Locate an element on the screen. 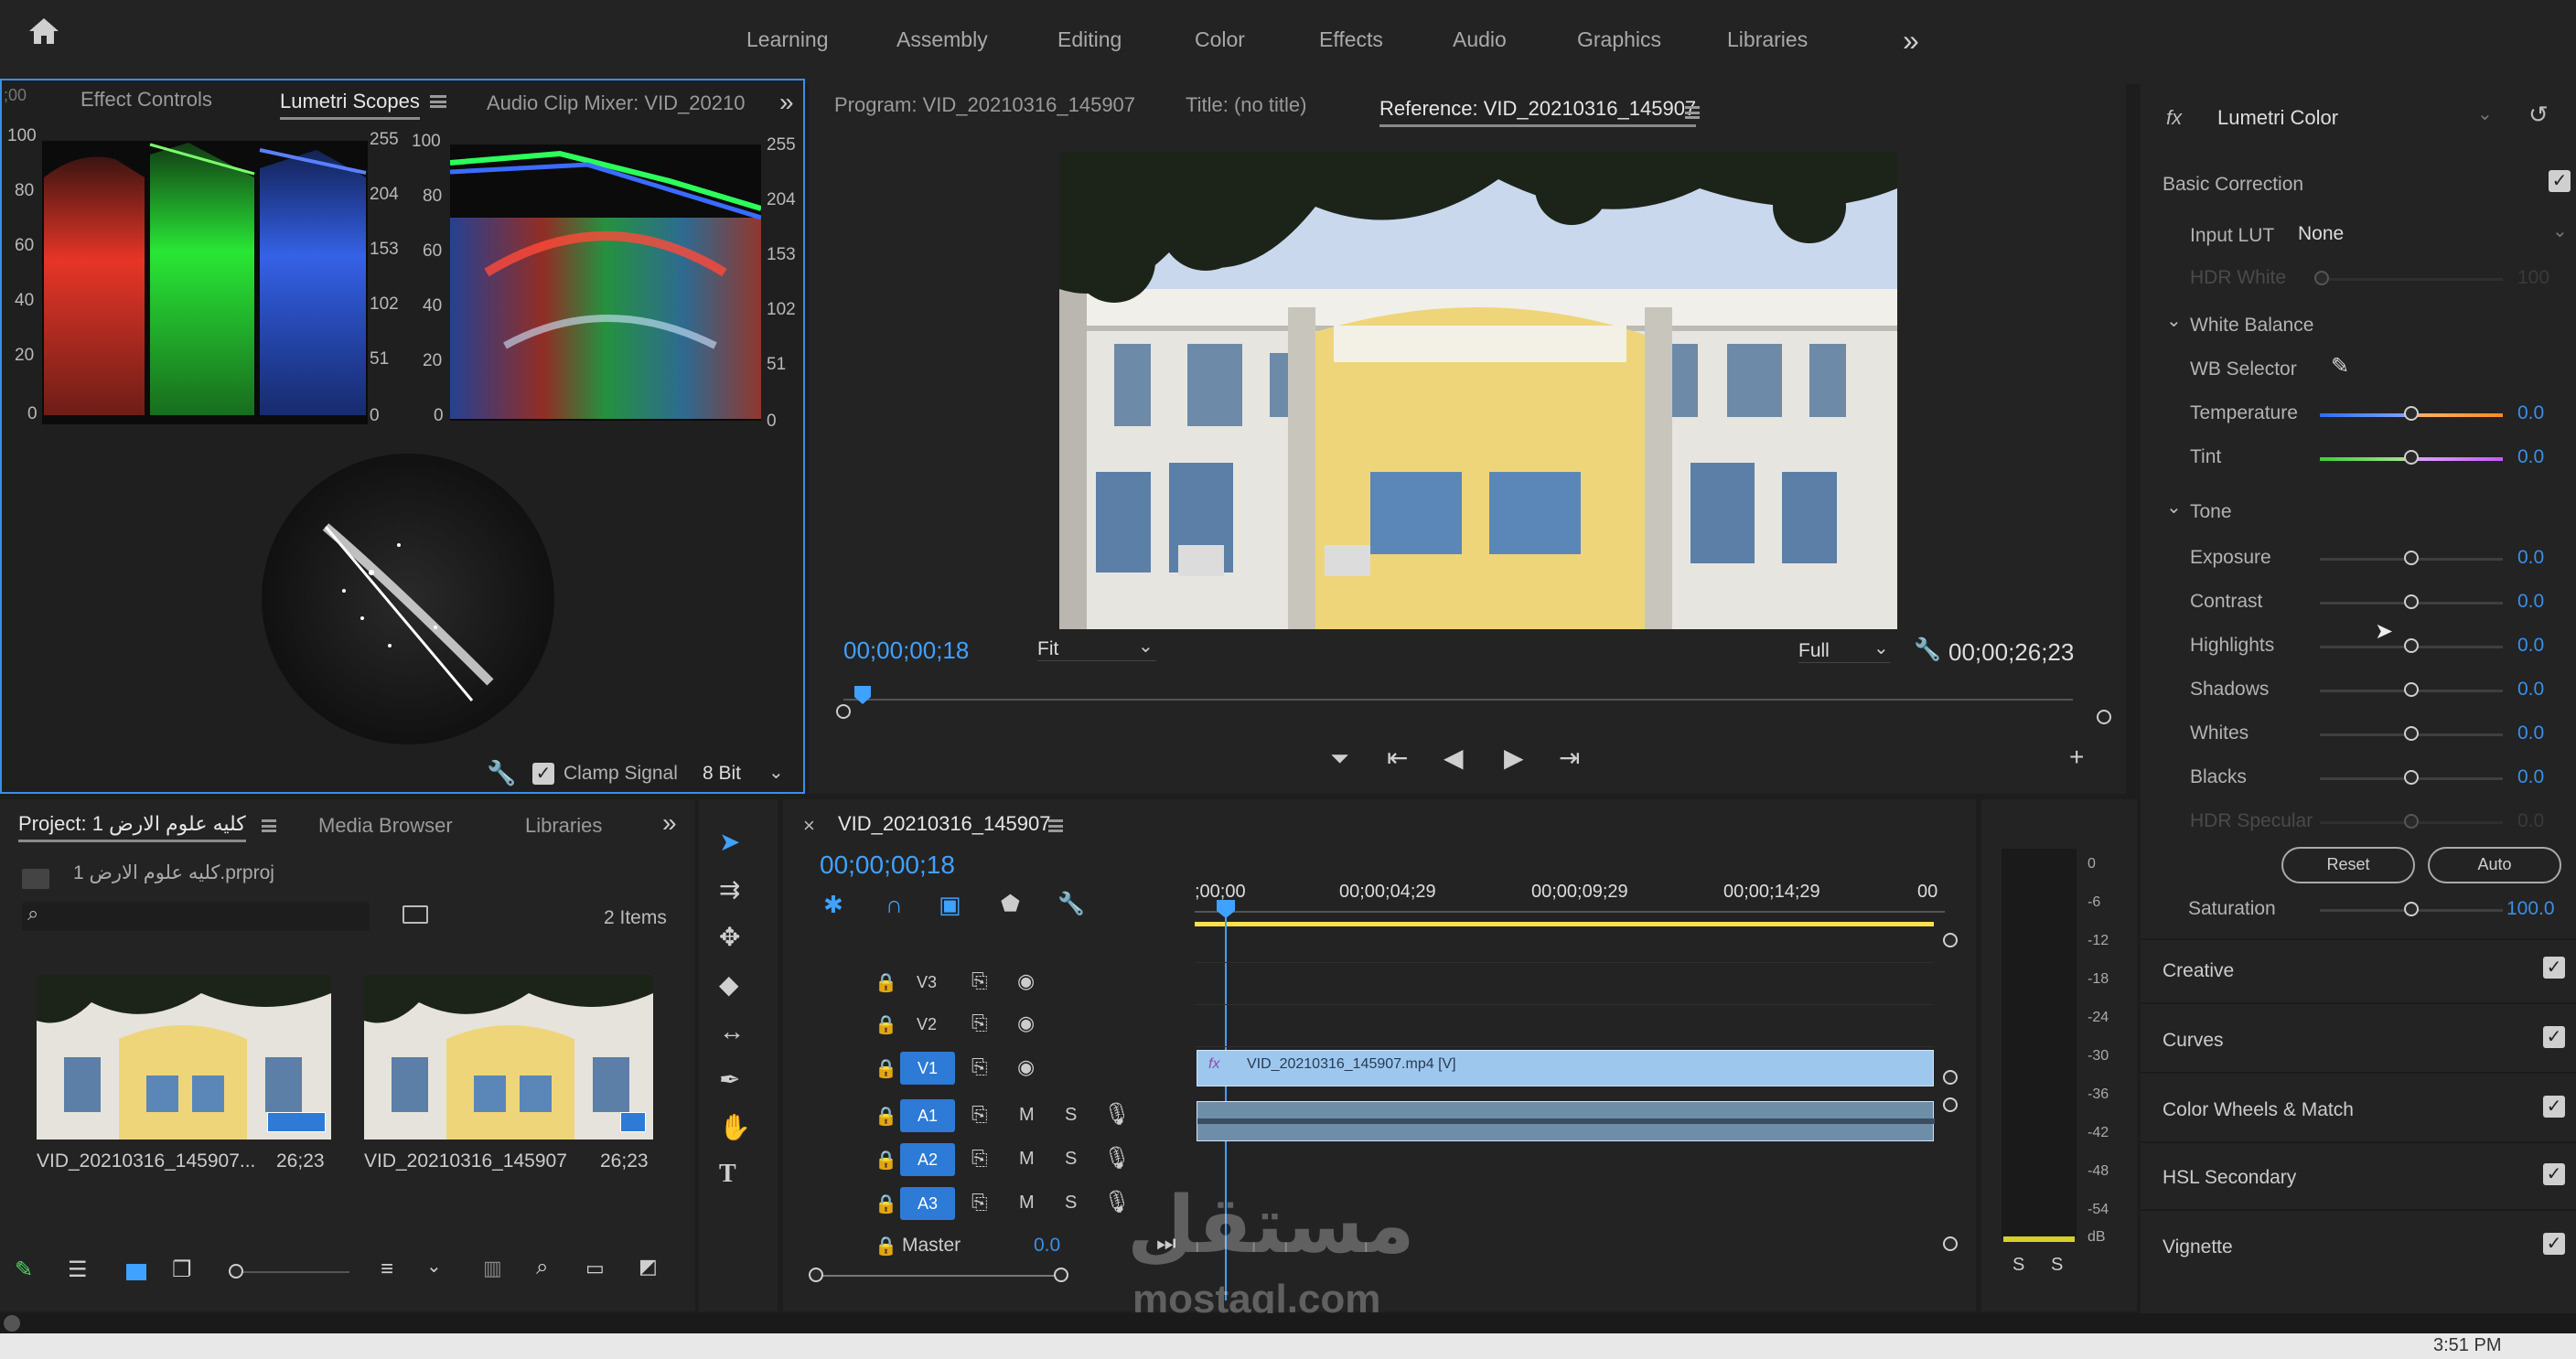 The height and width of the screenshot is (1359, 2576). eyedropper-icon: ✎ is located at coordinates (2340, 366).